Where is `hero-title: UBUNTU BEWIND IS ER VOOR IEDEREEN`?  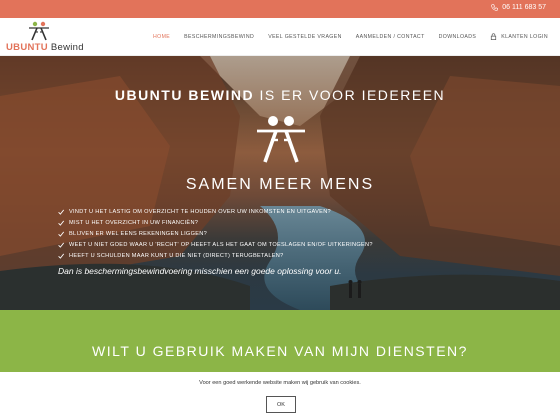
hero-title: UBUNTU BEWIND IS ER VOOR IEDEREEN is located at coordinates (280, 95).